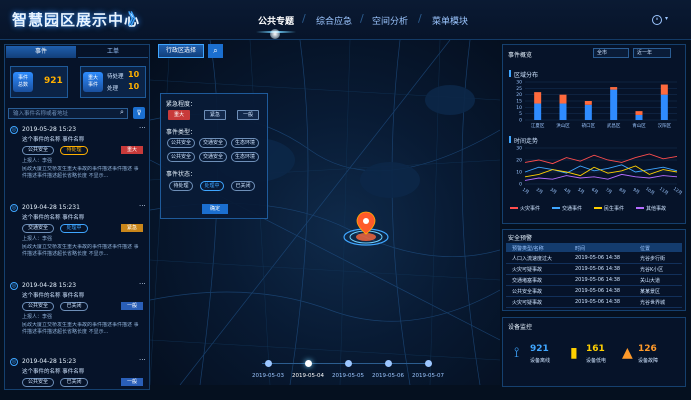 The image size is (691, 400). What do you see at coordinates (243, 186) in the screenshot?
I see `status-closed-option: 已关闭` at bounding box center [243, 186].